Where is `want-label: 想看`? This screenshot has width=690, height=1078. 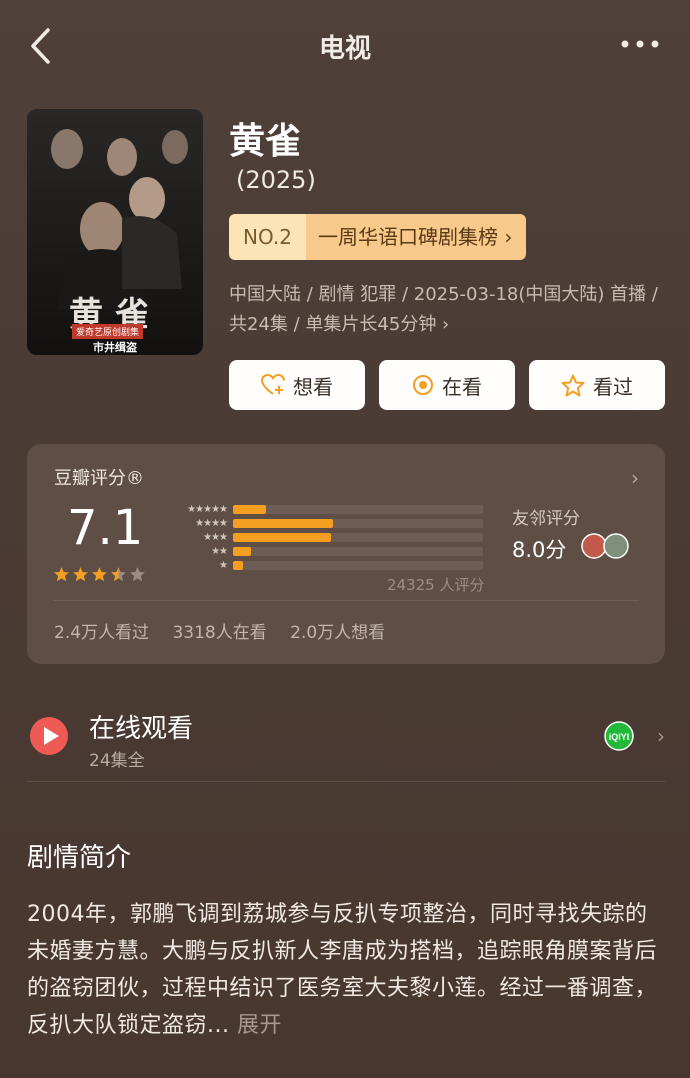 want-label: 想看 is located at coordinates (313, 386).